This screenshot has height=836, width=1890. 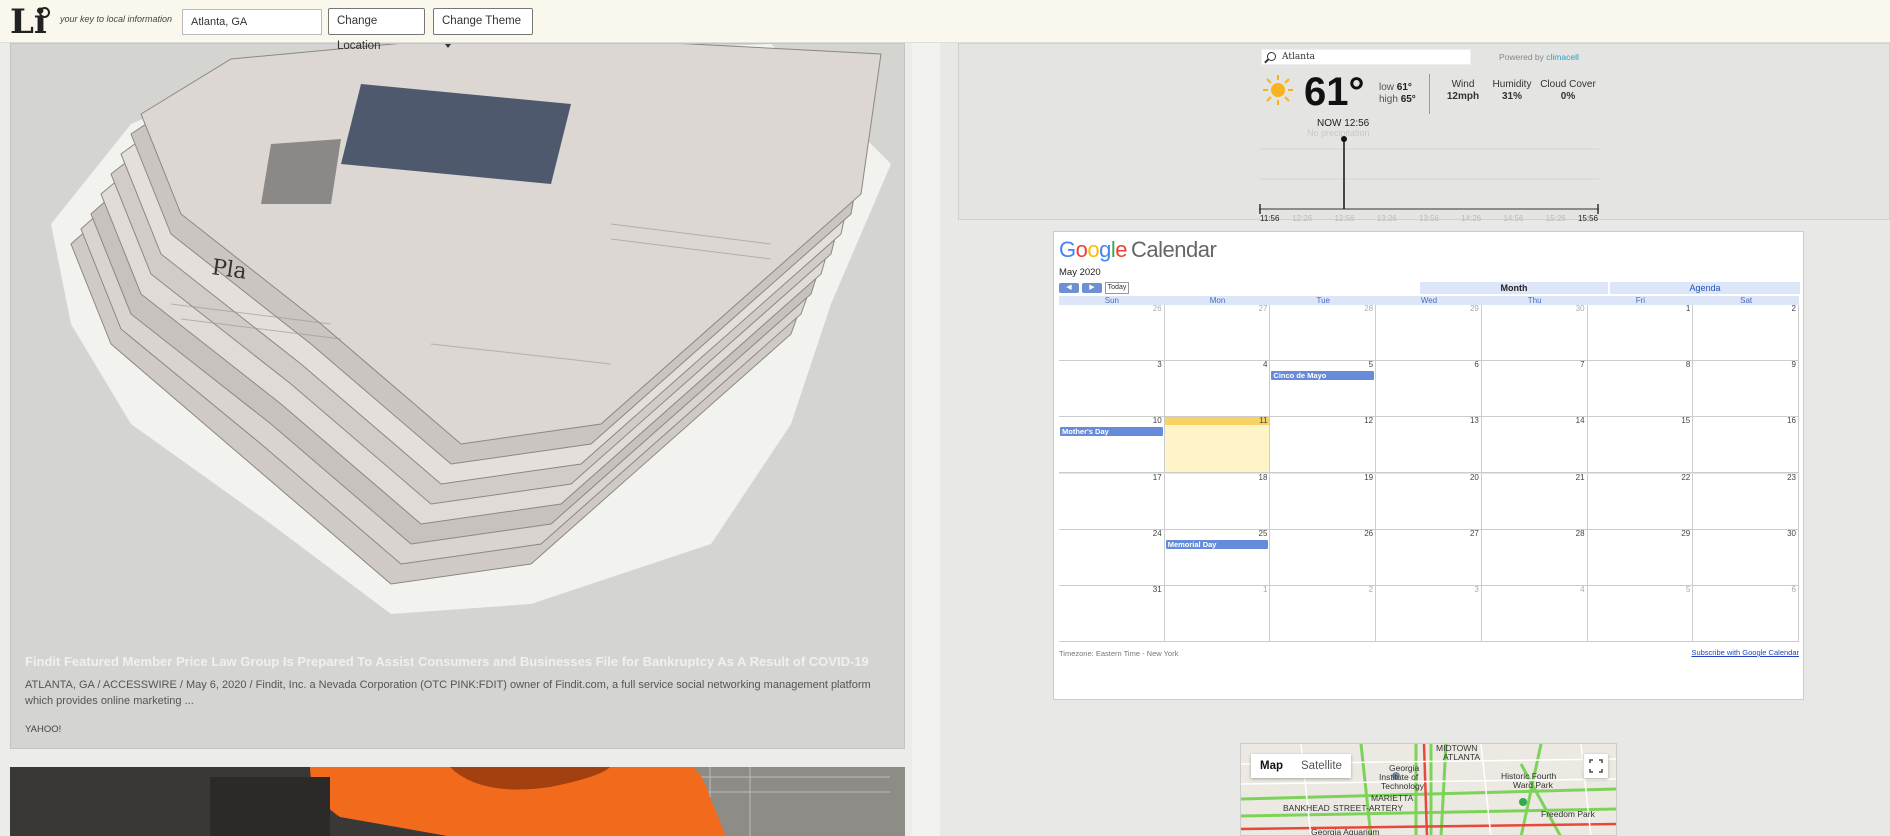 What do you see at coordinates (1344, 217) in the screenshot?
I see `timeline-tick-label: 12:56` at bounding box center [1344, 217].